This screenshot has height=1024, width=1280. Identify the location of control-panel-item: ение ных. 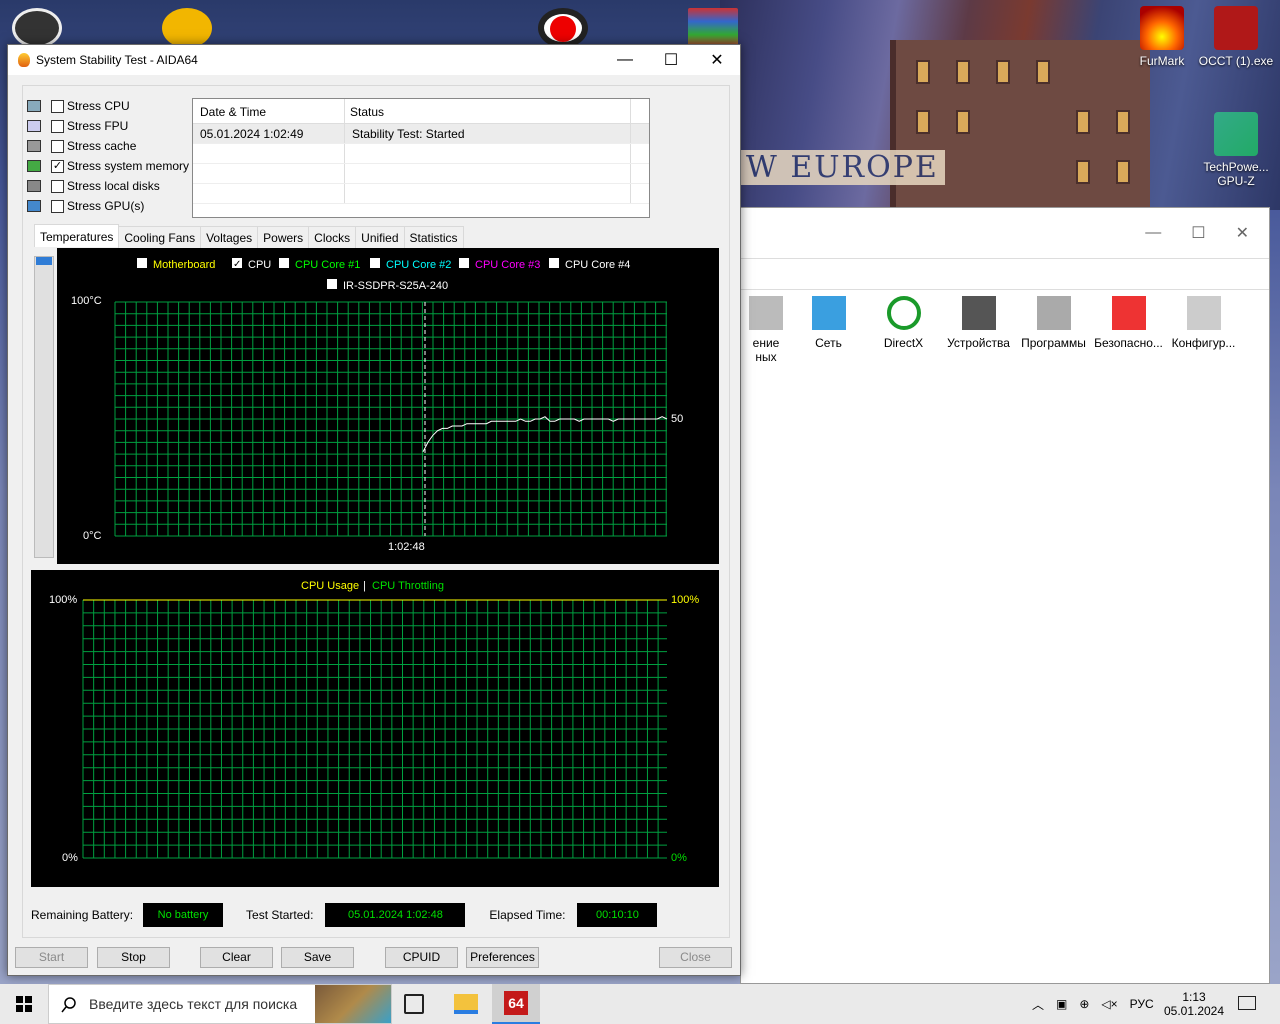
(766, 330).